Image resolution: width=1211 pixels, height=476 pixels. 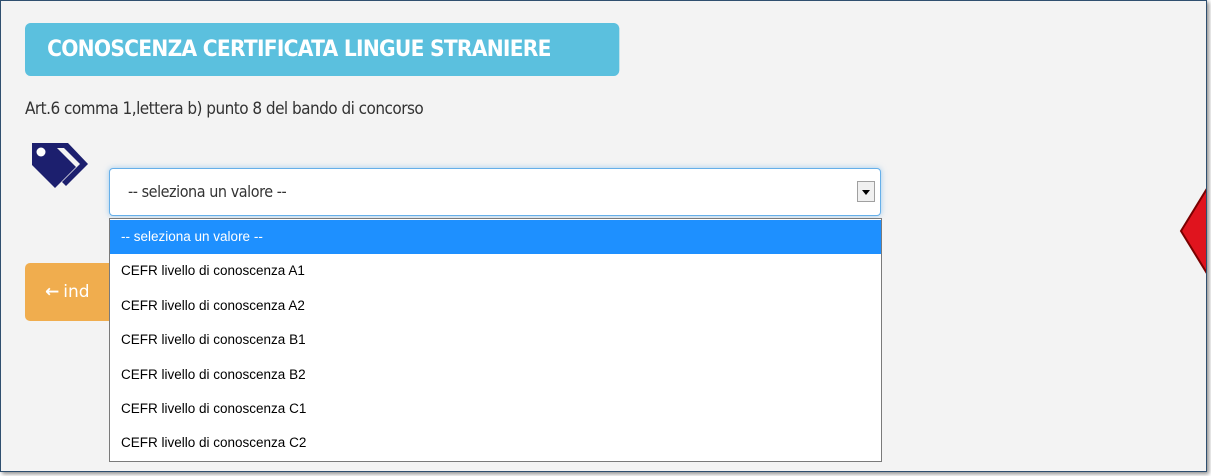 I want to click on dropdown-option: CEFR livello di conoscenza C1, so click(x=495, y=409).